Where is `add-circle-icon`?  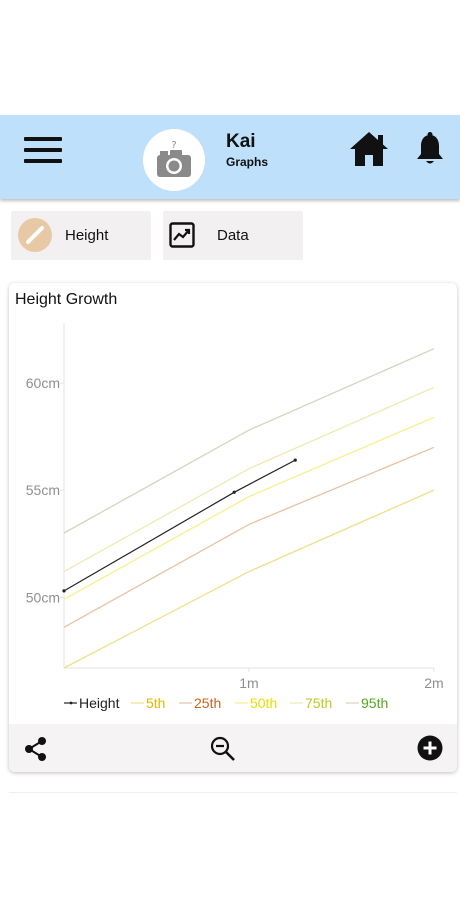 add-circle-icon is located at coordinates (430, 748).